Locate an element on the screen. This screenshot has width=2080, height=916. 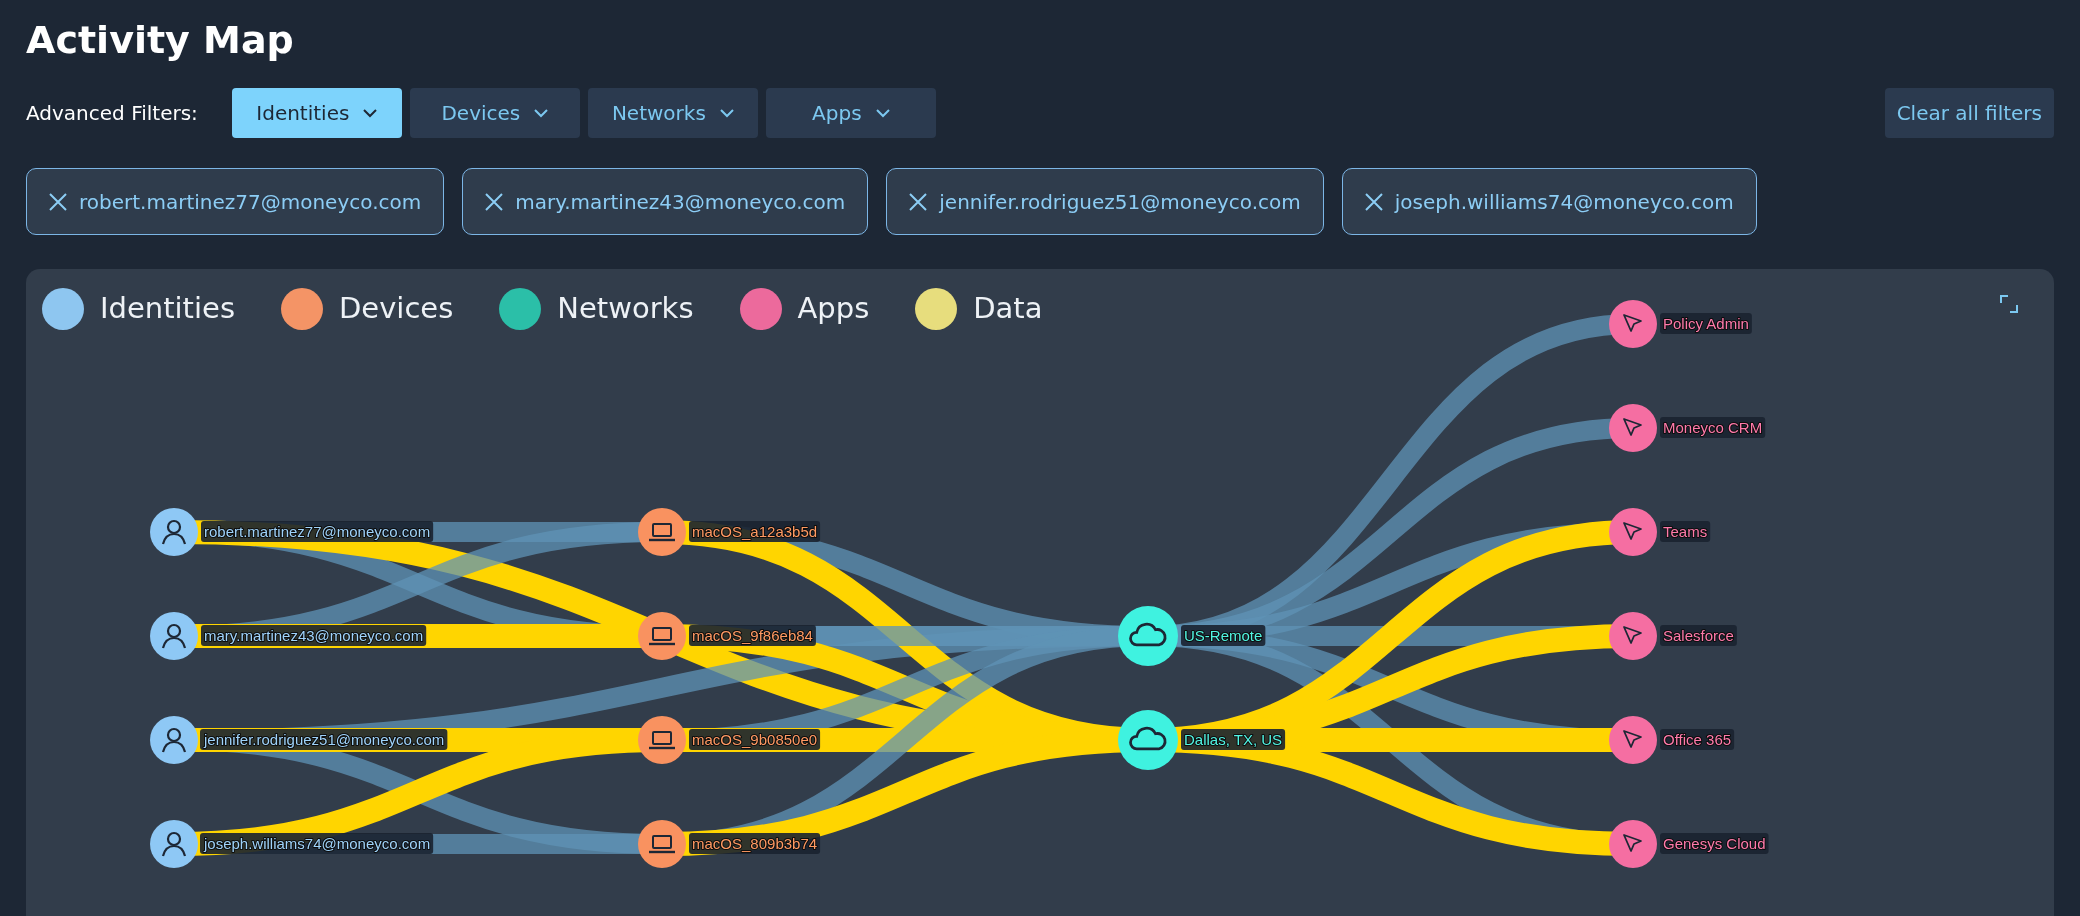
node-label: Policy Admin is located at coordinates (1706, 323).